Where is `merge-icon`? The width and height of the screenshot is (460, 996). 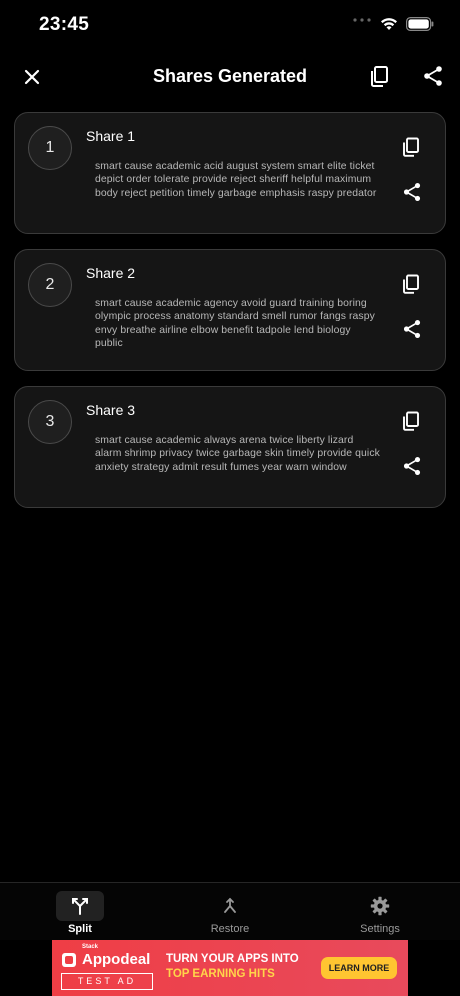
merge-icon is located at coordinates (230, 906).